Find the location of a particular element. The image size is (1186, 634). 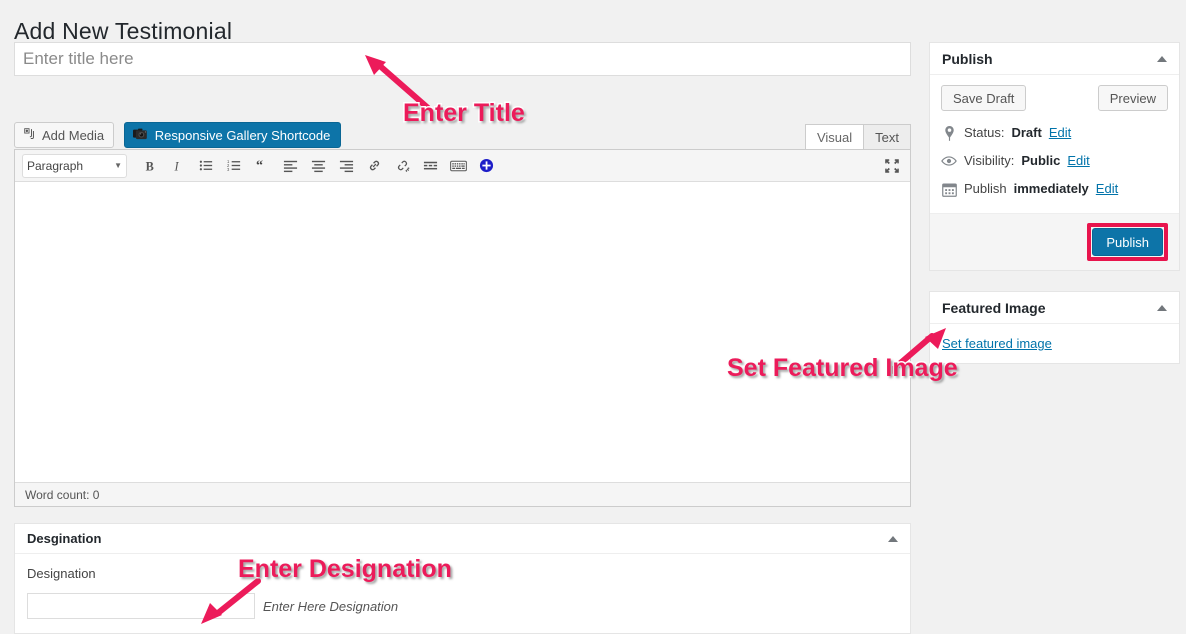

designation-input is located at coordinates (141, 606).